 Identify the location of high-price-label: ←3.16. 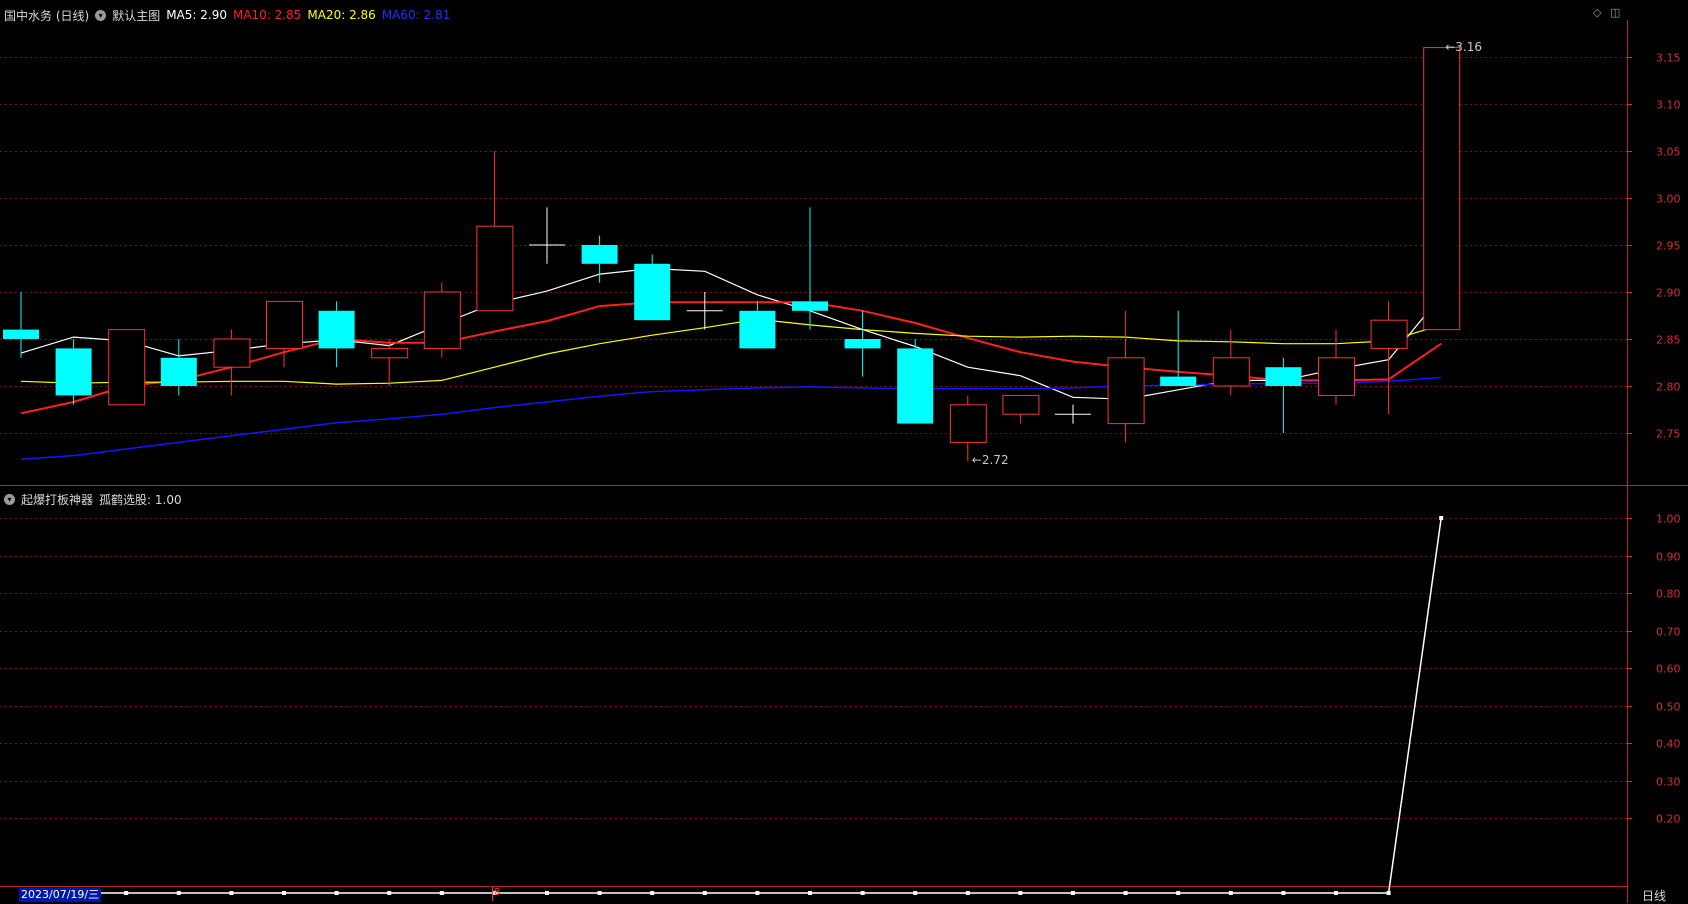
(1463, 46).